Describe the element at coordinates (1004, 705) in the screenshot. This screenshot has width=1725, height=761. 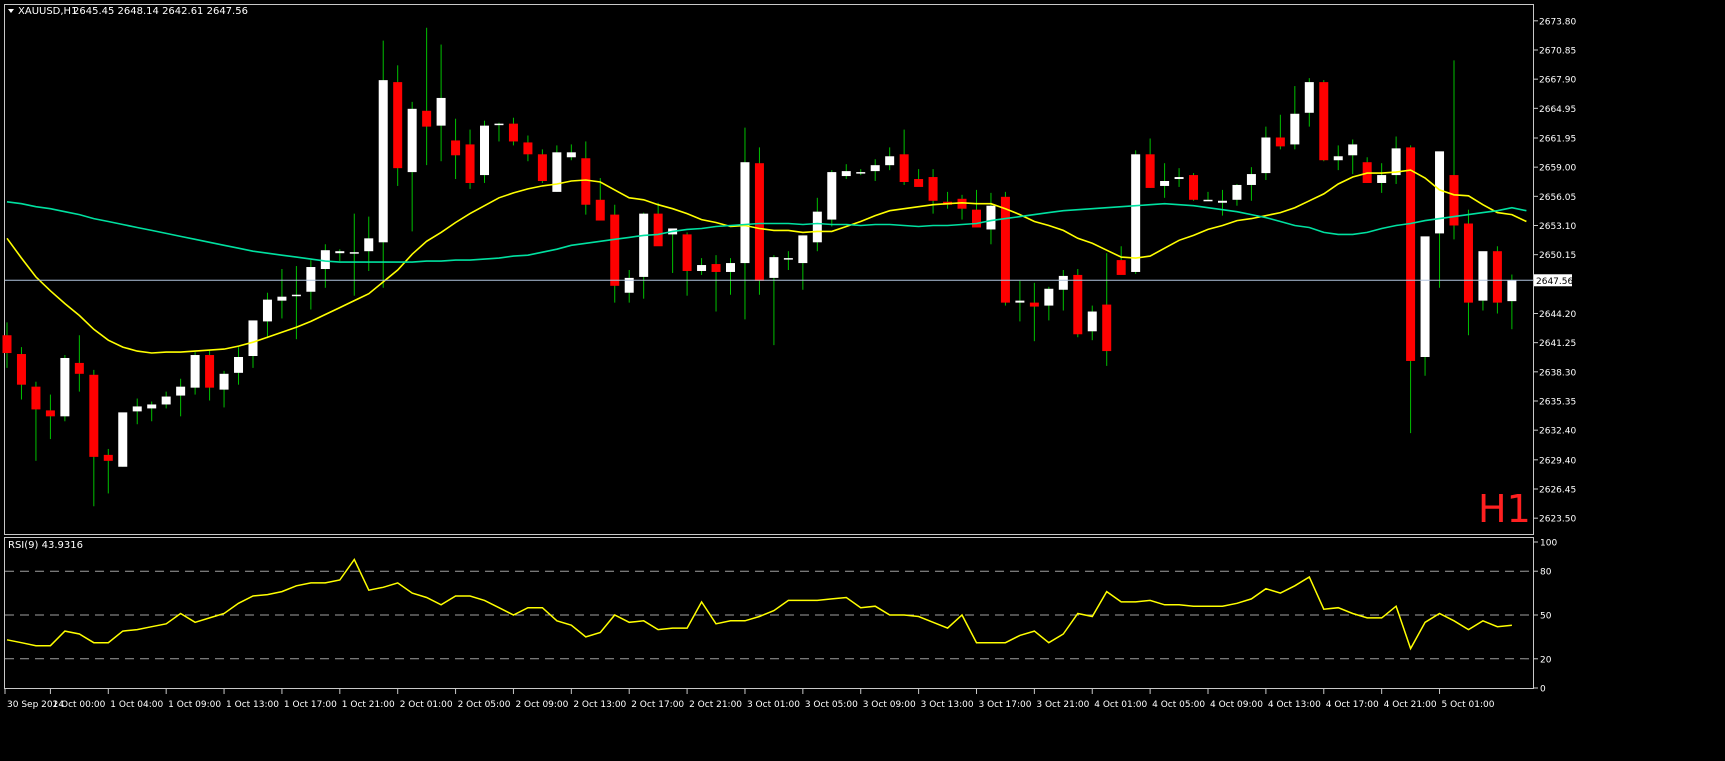
I see `time-tick-label: 3 Oct 17:00` at that location.